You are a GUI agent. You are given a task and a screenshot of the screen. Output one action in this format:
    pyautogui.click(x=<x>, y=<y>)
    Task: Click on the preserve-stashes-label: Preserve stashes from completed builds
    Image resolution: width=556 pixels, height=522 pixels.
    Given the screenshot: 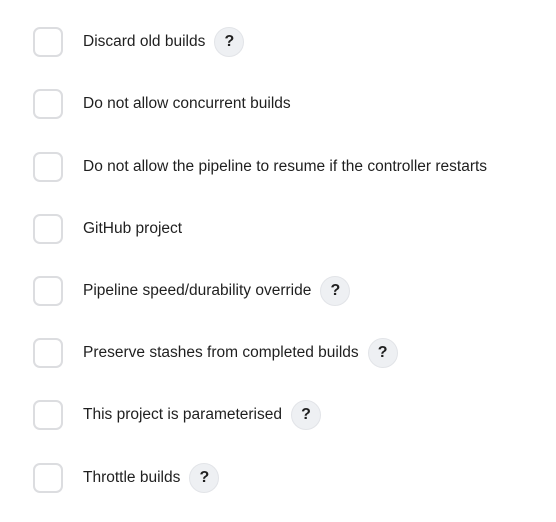 What is the action you would take?
    pyautogui.click(x=221, y=353)
    